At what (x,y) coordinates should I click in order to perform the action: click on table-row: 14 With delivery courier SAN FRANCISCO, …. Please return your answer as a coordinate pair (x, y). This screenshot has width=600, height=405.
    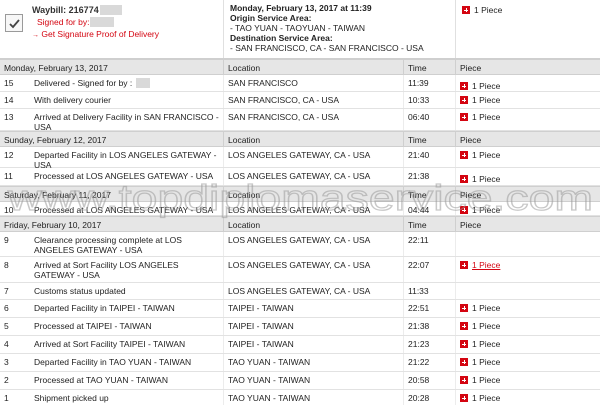
    Looking at the image, I should click on (300, 100).